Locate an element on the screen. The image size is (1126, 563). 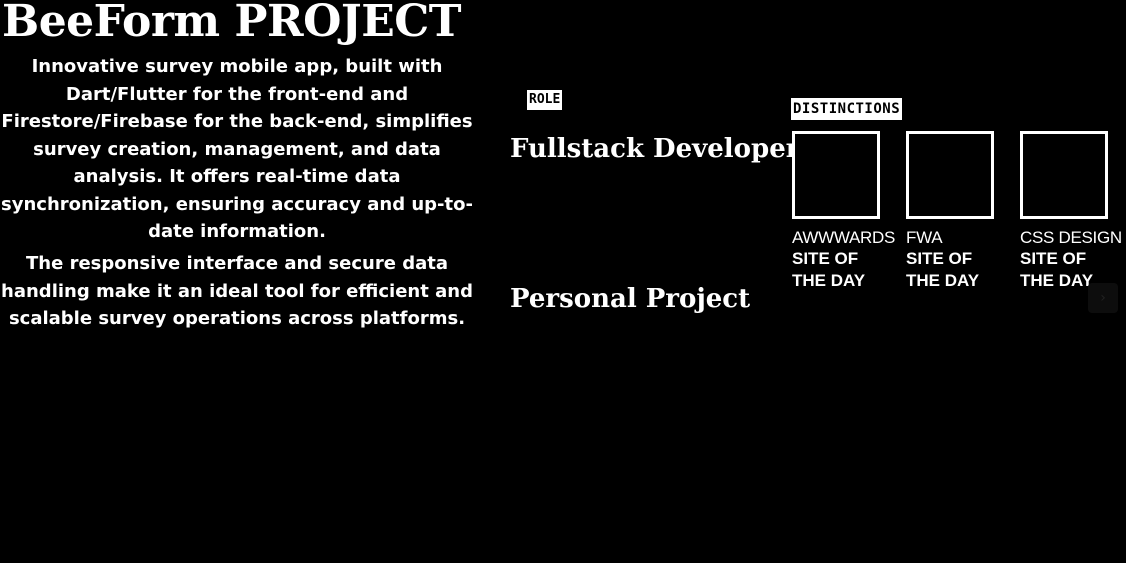
role-project-type: Personal Project is located at coordinates (630, 299).